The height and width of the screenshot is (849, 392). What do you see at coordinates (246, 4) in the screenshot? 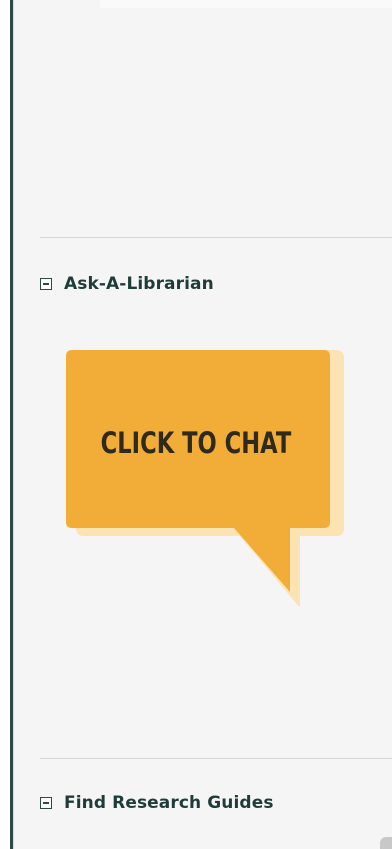
I see `sidebar-top-strip` at bounding box center [246, 4].